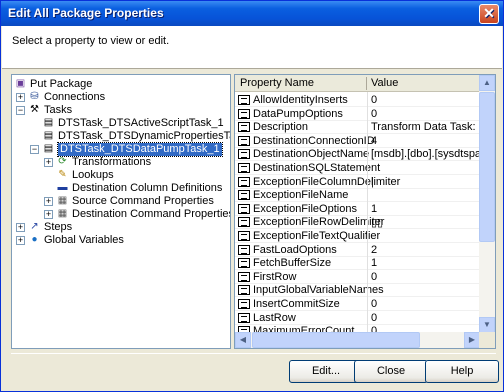 The width and height of the screenshot is (504, 392). I want to click on horizontal-scrollbar: ◀ ▶, so click(357, 340).